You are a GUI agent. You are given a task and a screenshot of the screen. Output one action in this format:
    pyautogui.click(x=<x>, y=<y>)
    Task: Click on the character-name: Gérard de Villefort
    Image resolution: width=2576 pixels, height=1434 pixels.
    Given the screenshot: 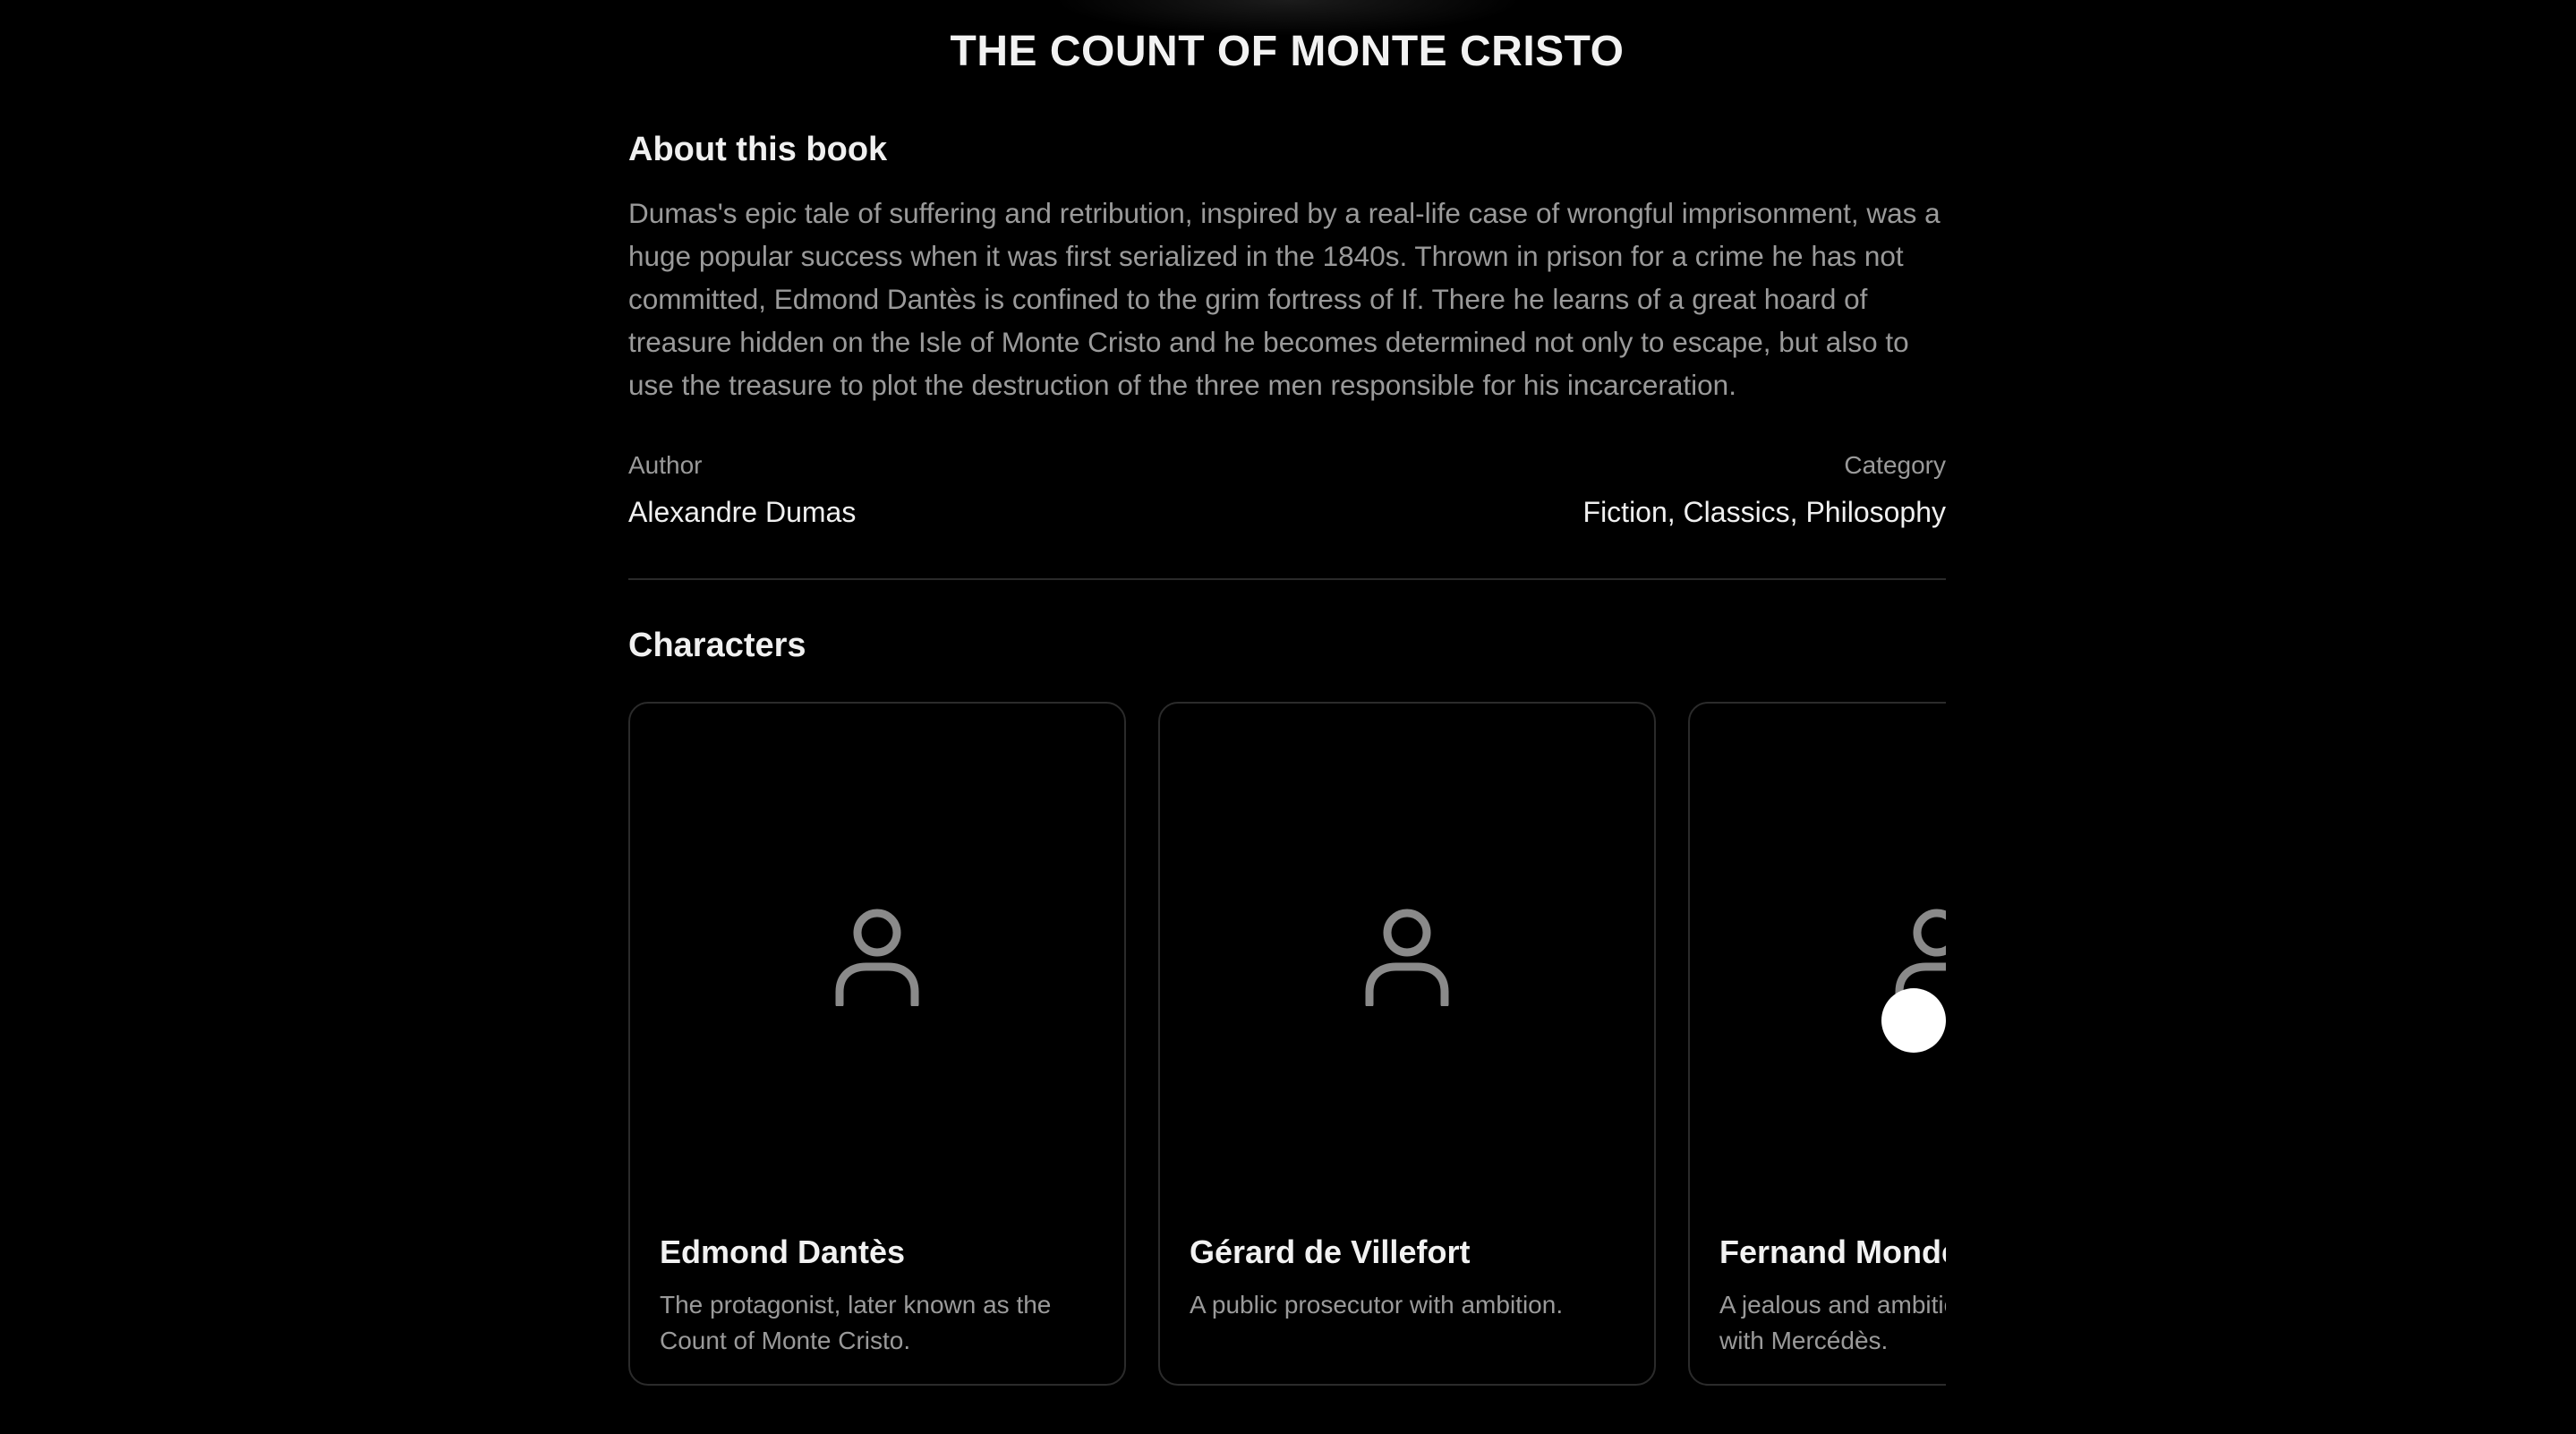 What is the action you would take?
    pyautogui.click(x=1330, y=1251)
    